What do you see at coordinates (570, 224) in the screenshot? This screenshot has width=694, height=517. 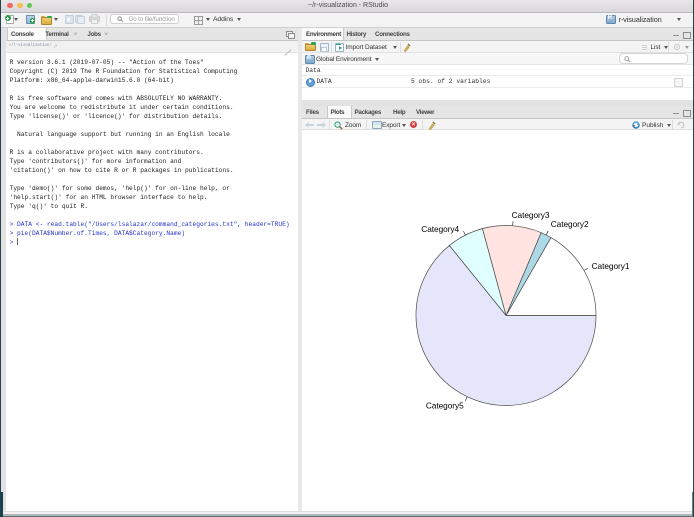 I see `svg-text: Category2` at bounding box center [570, 224].